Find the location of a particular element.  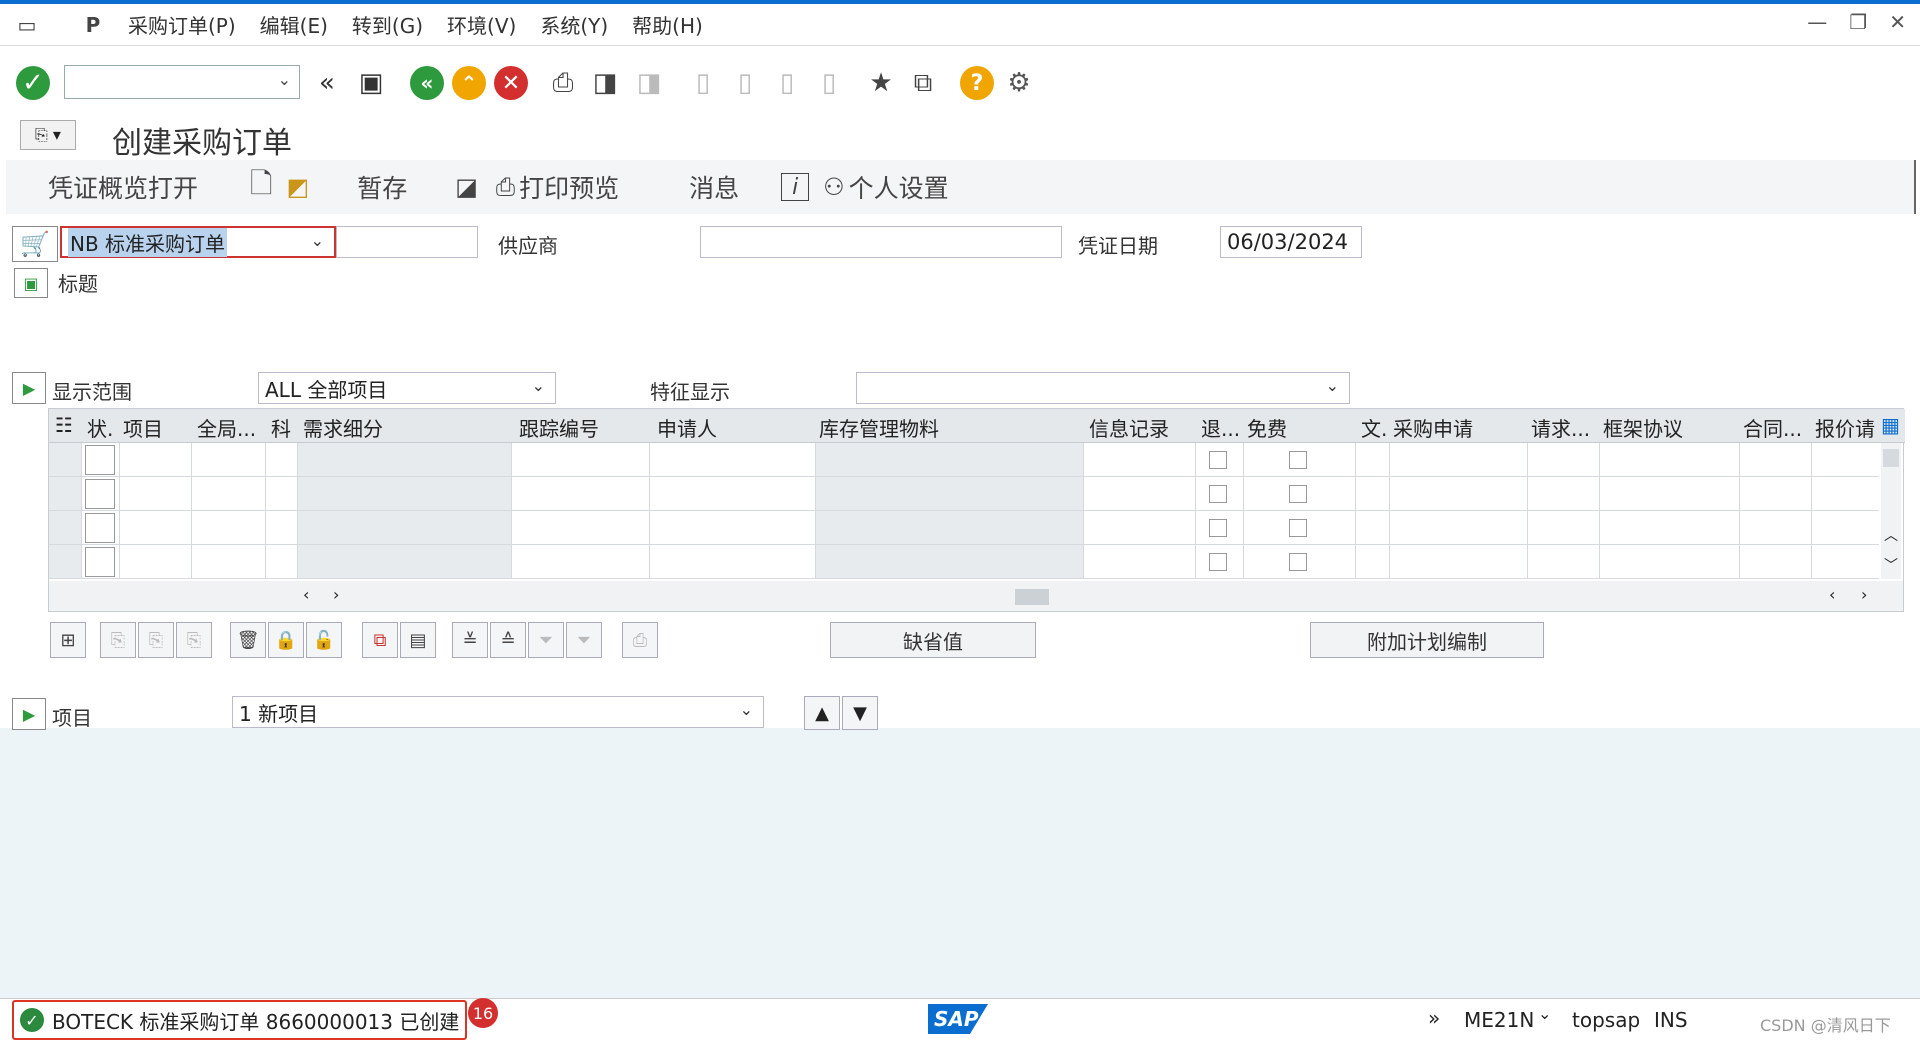

item-select: 1 新项目 ⌄ is located at coordinates (498, 712).